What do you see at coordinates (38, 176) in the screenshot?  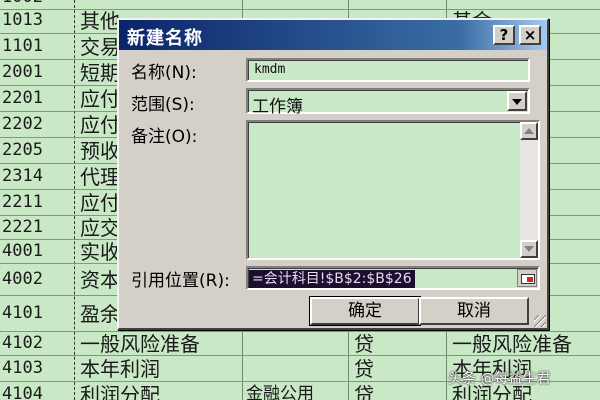 I see `account-code-cell: 2314` at bounding box center [38, 176].